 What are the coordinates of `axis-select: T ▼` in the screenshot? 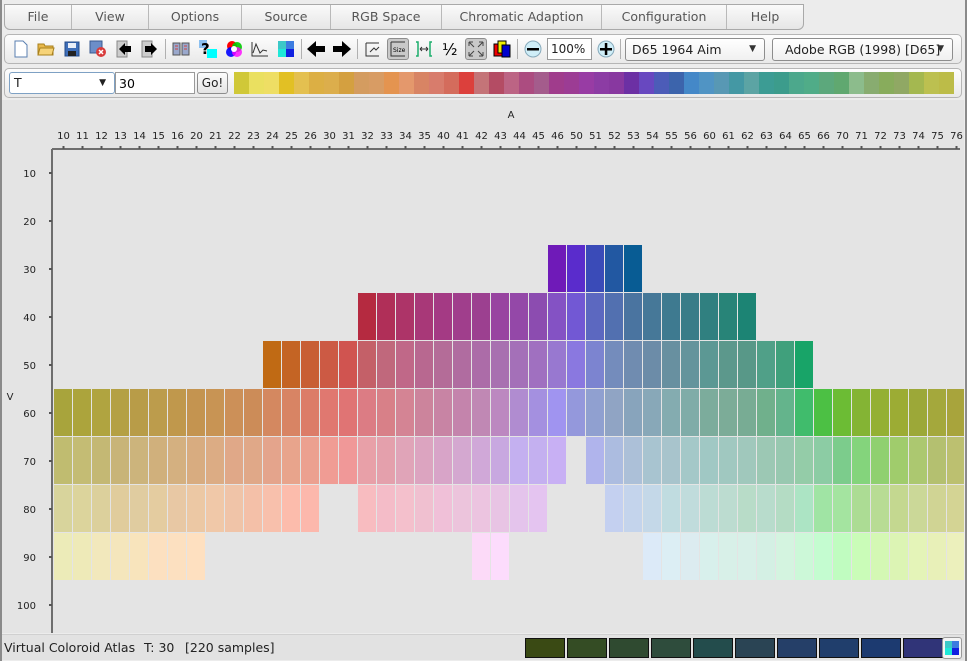 It's located at (62, 83).